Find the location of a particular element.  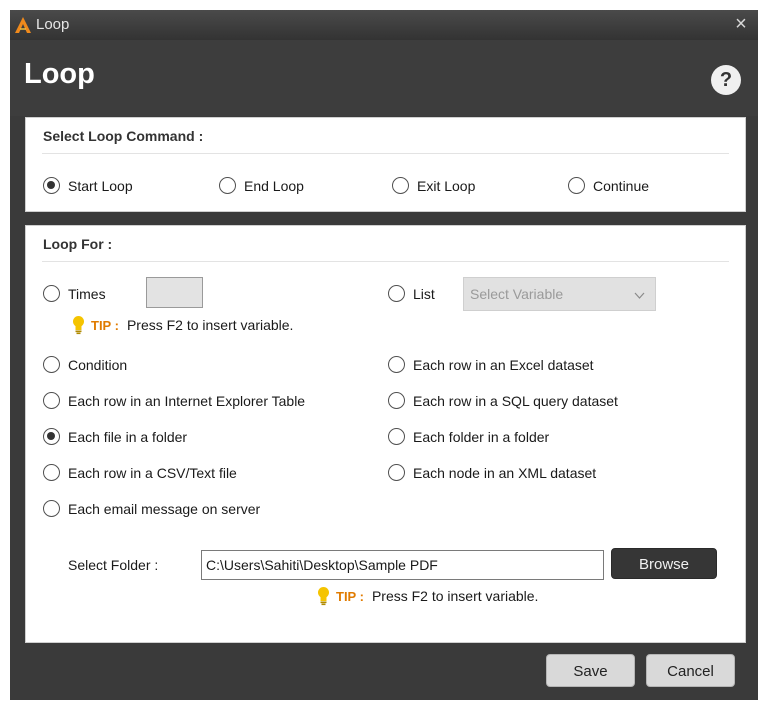

radio-folder-in-folder-label: Each folder in a folder is located at coordinates (481, 436).